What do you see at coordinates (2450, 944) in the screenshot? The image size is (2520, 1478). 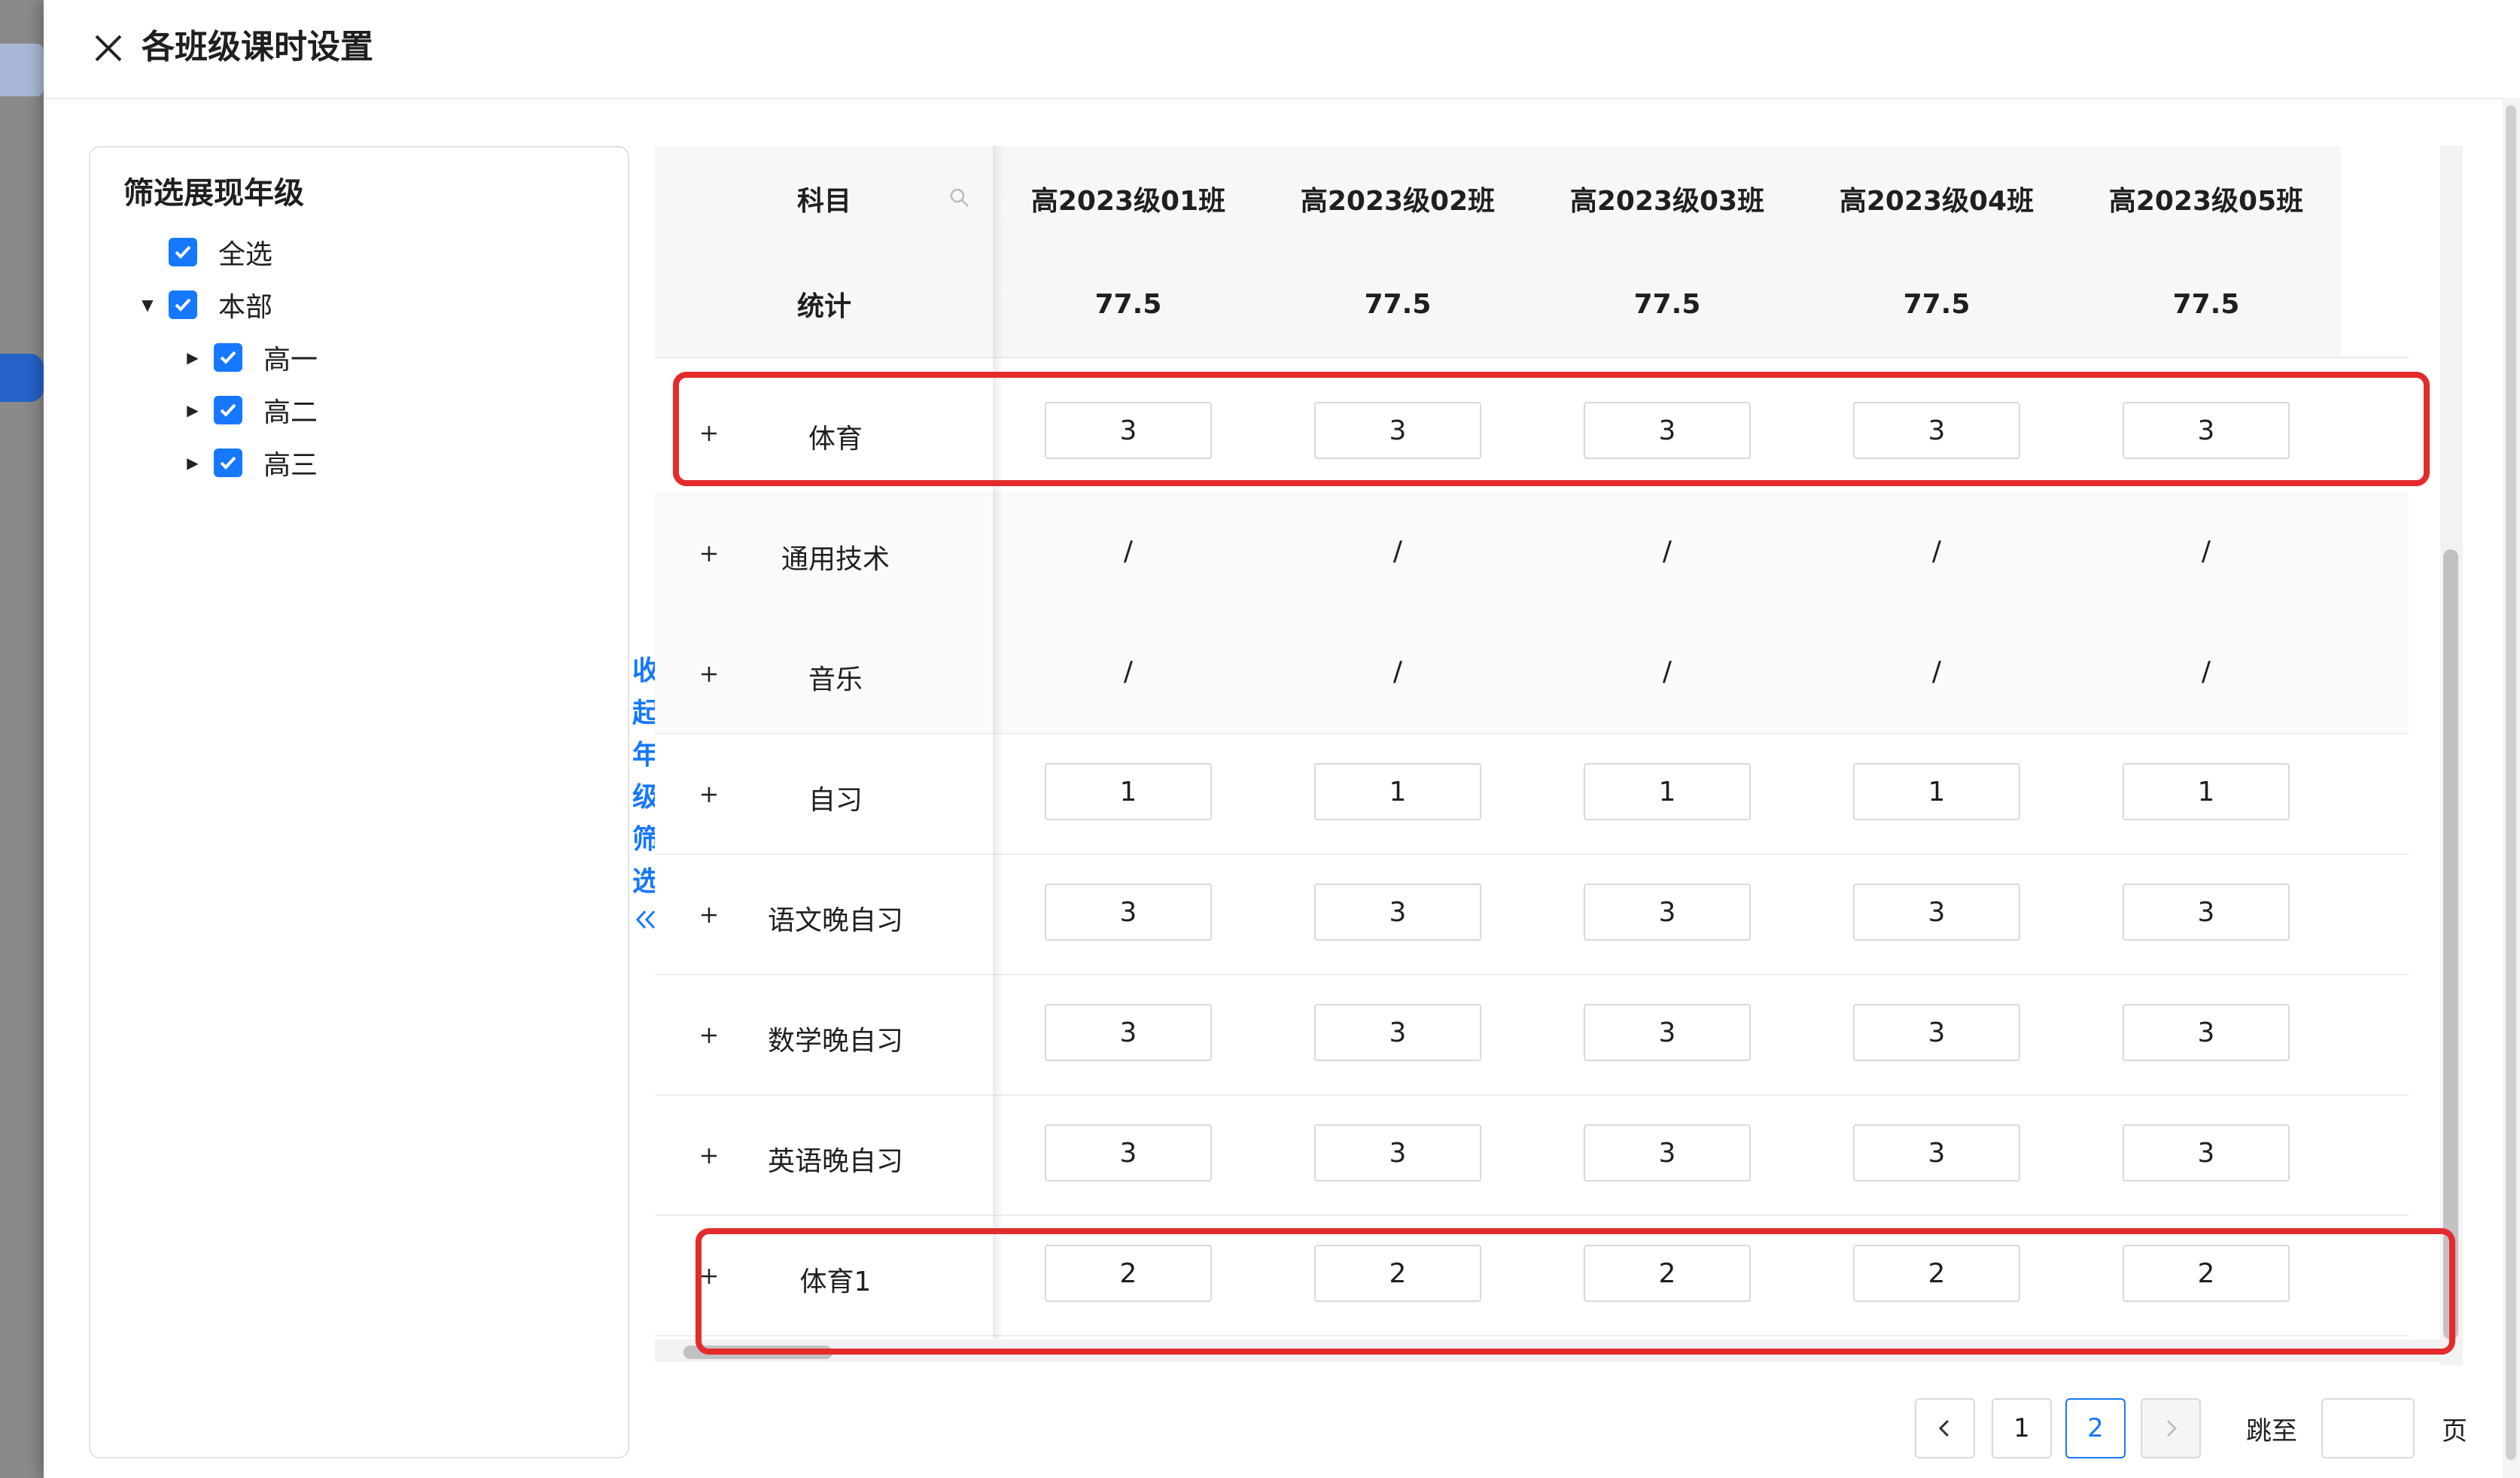 I see `table-vertical-scroll-thumb` at bounding box center [2450, 944].